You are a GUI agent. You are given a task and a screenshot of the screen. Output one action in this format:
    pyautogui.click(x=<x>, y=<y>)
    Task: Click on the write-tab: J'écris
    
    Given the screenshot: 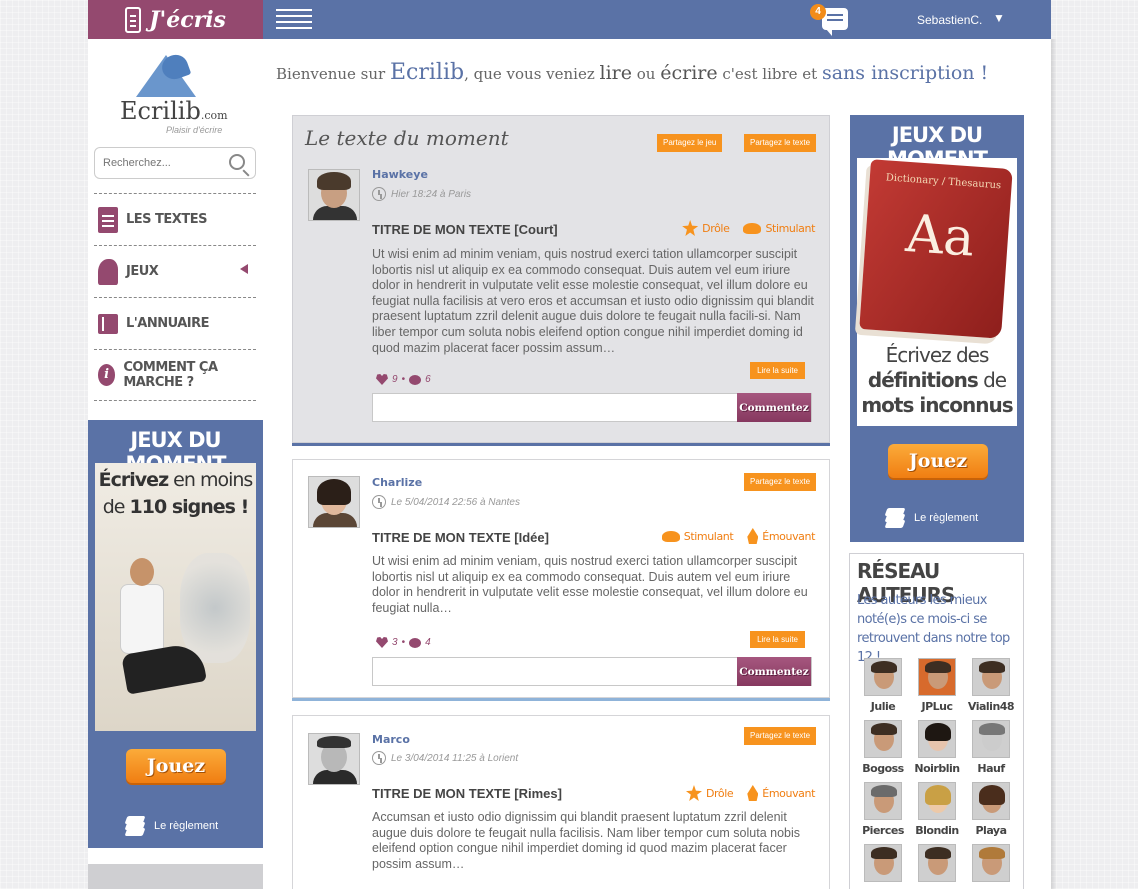 What is the action you would take?
    pyautogui.click(x=175, y=19)
    